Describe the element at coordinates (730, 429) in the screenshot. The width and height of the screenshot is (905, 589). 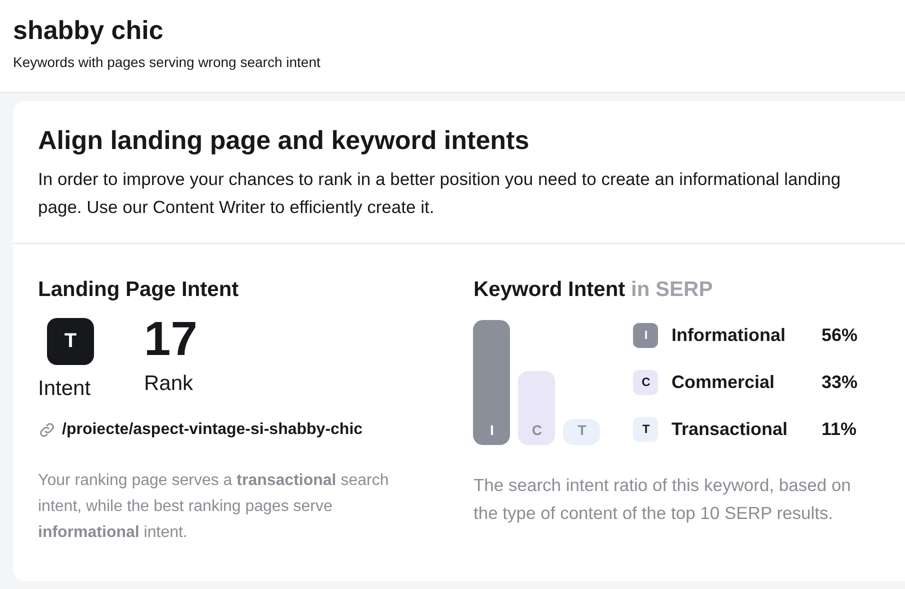
I see `intent-name: Transactional` at that location.